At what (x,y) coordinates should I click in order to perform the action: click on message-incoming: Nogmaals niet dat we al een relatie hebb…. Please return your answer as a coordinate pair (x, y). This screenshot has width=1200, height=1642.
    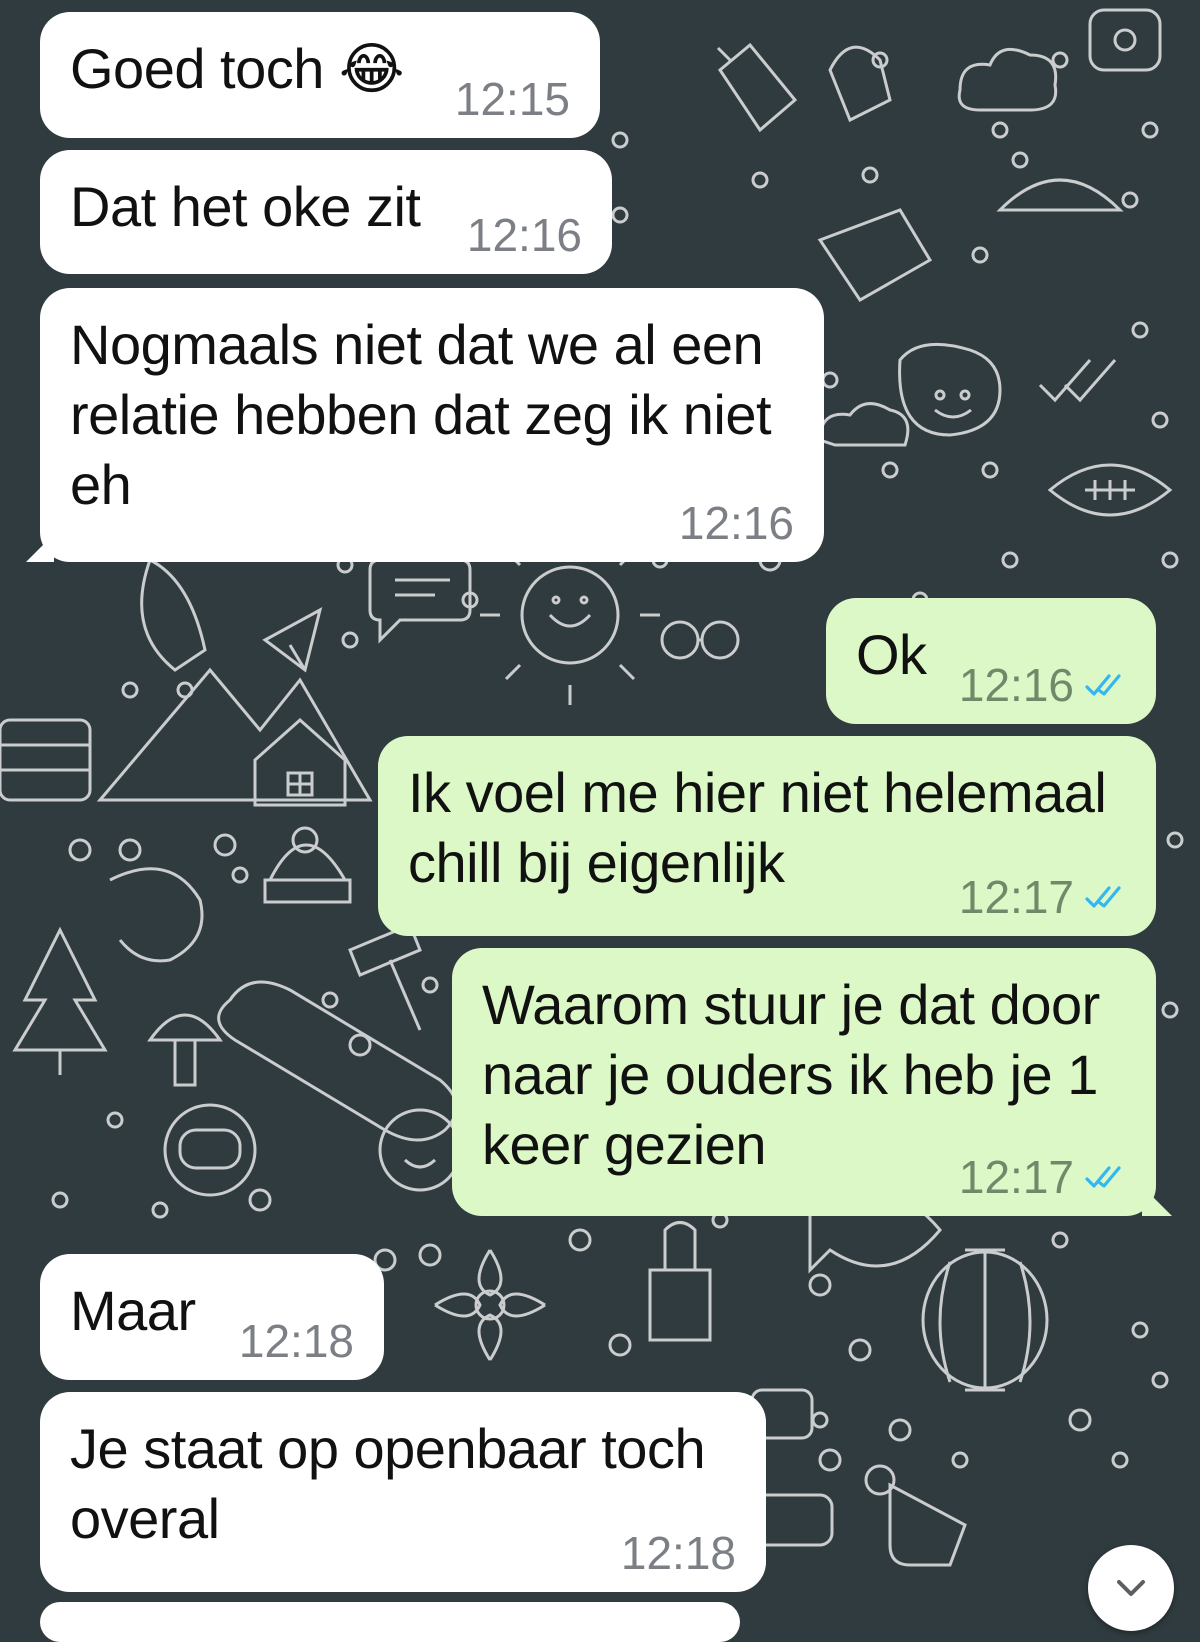
    Looking at the image, I should click on (425, 425).